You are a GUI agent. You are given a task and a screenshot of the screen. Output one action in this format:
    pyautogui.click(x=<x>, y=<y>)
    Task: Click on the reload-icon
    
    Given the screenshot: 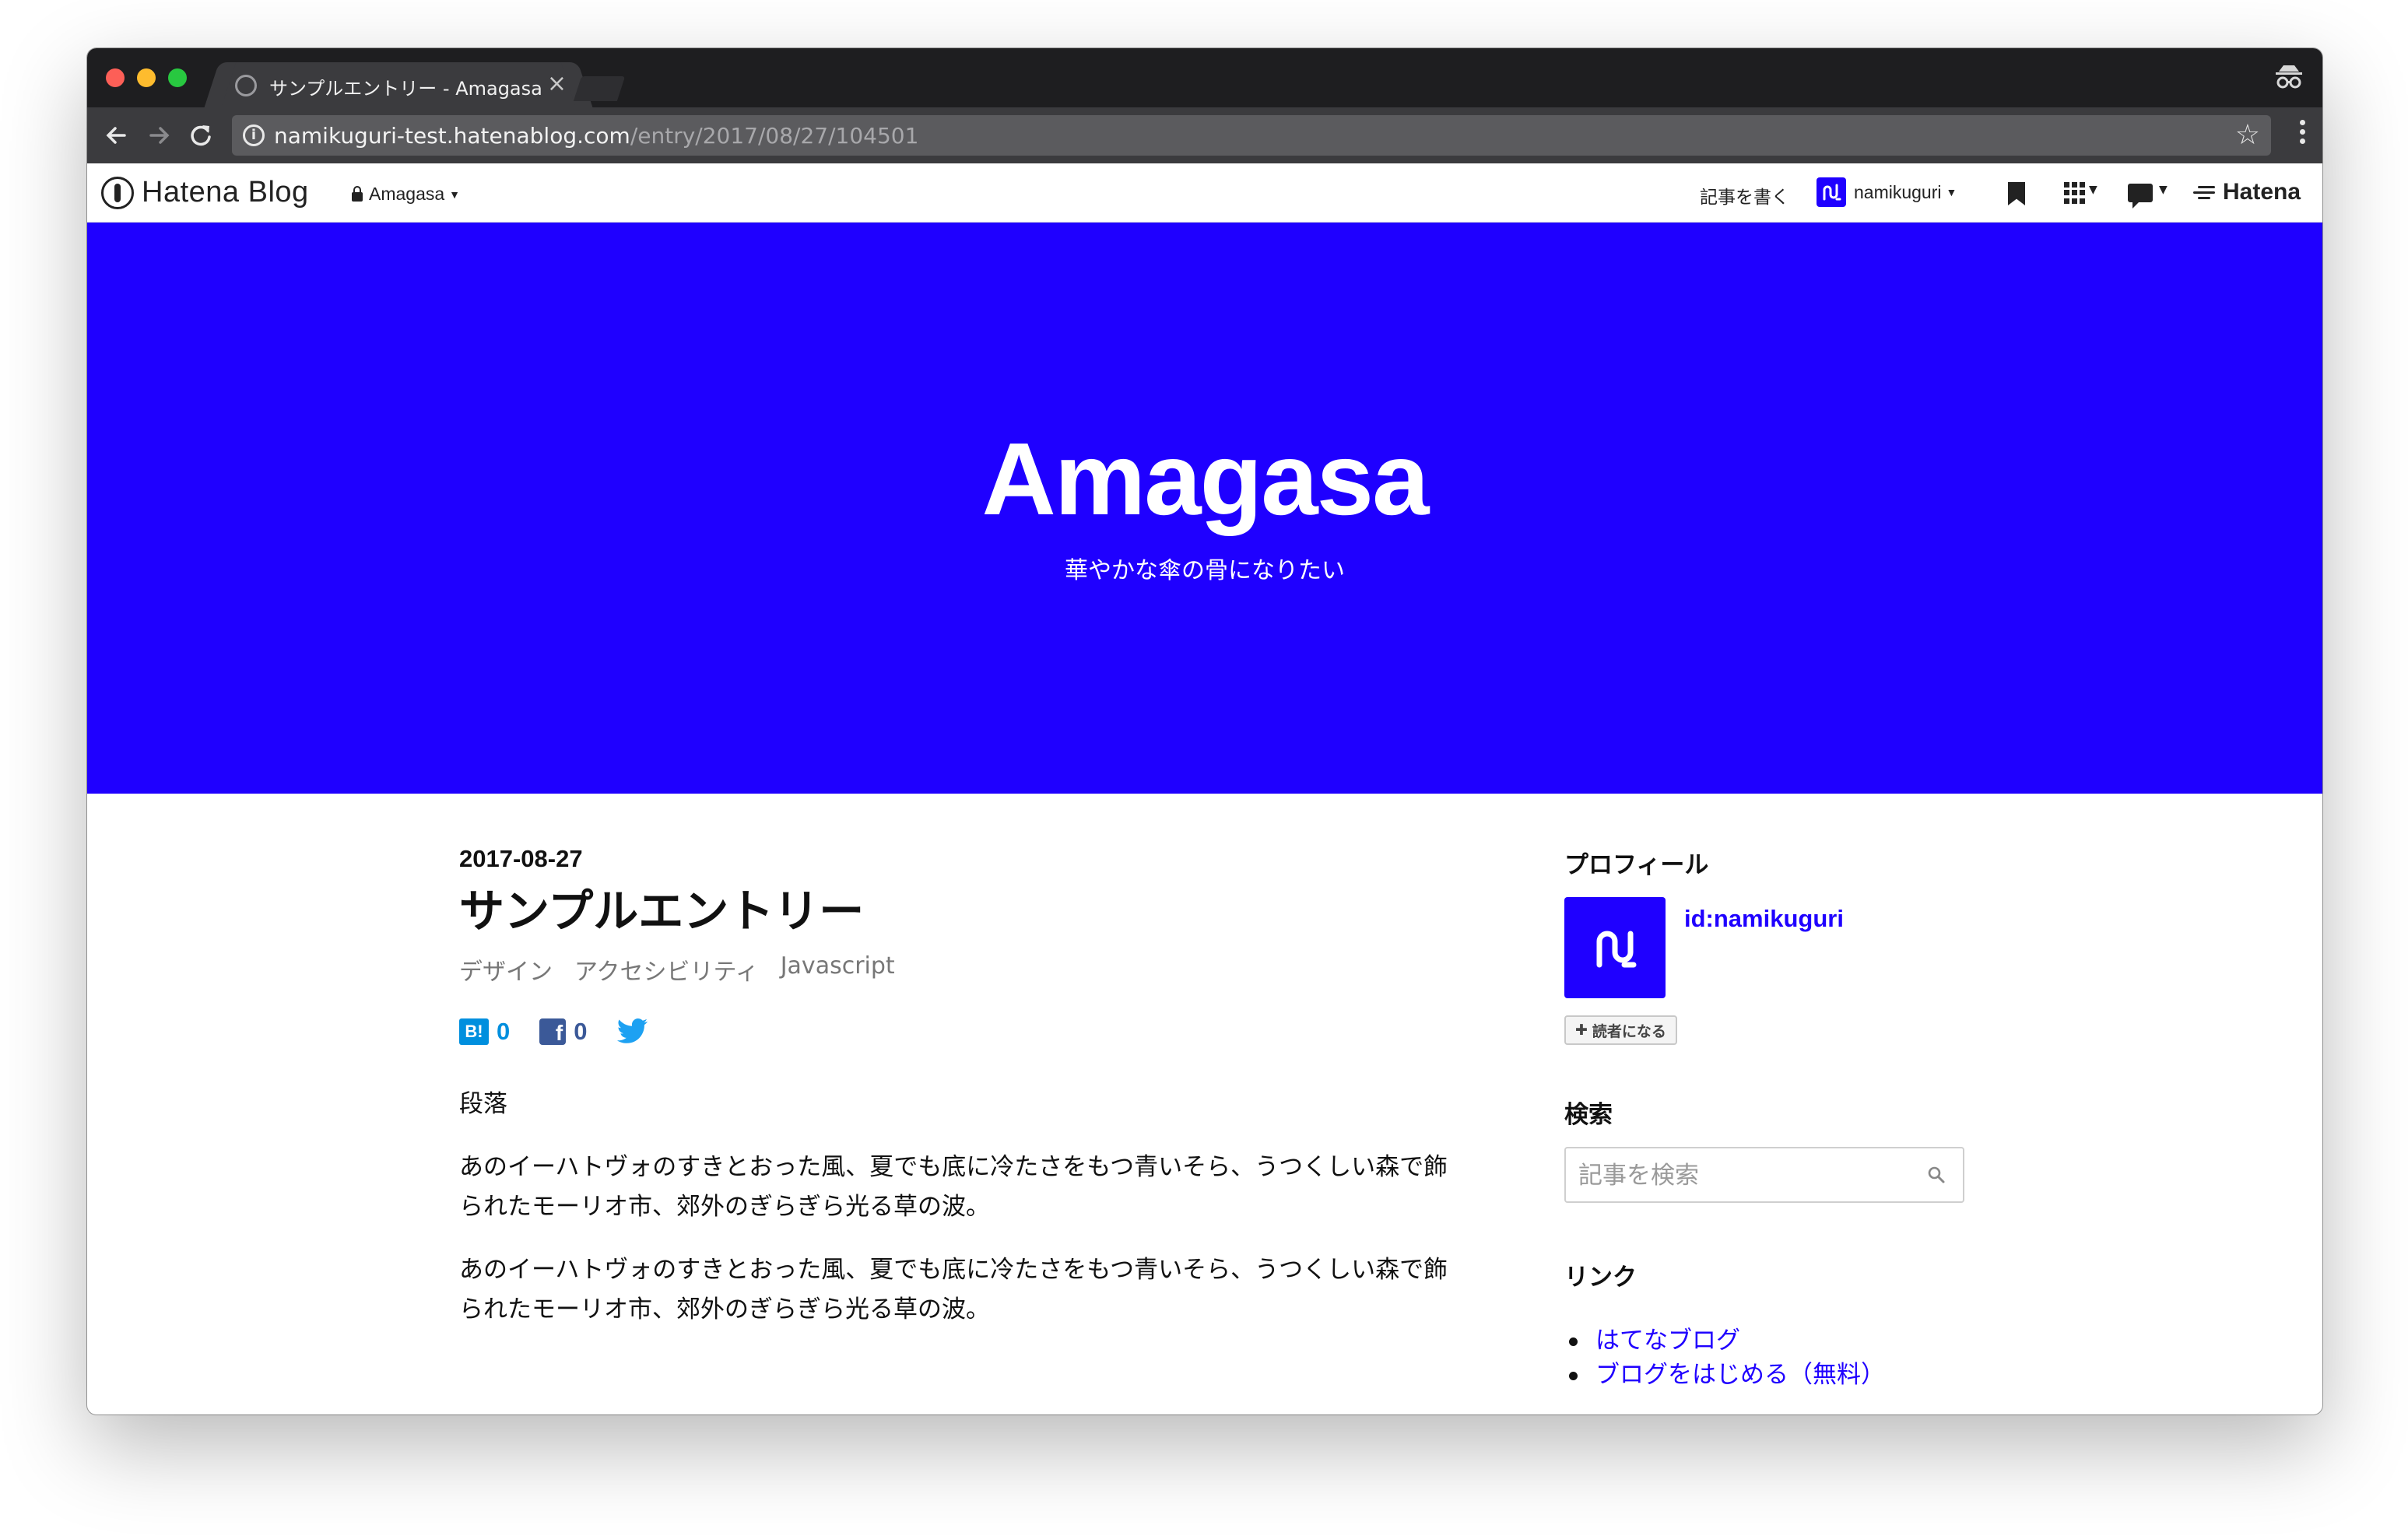 What is the action you would take?
    pyautogui.click(x=201, y=135)
    